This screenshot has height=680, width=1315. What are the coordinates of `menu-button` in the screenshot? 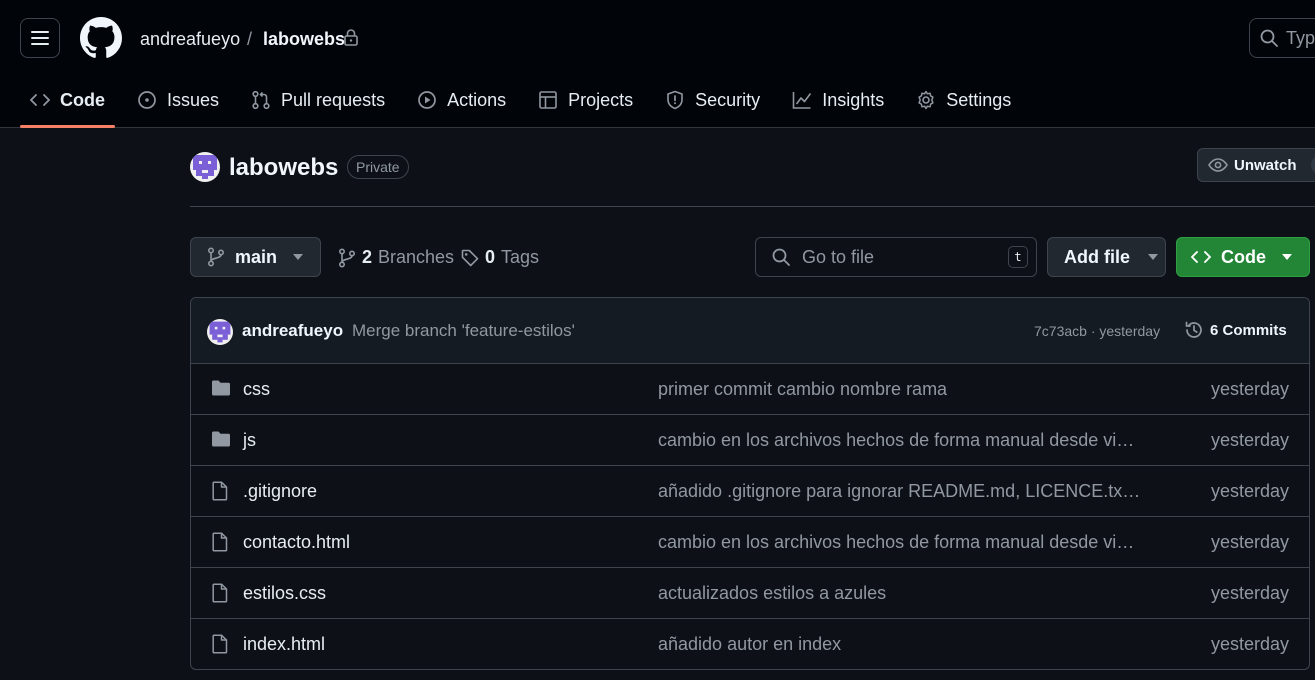 It's located at (40, 38).